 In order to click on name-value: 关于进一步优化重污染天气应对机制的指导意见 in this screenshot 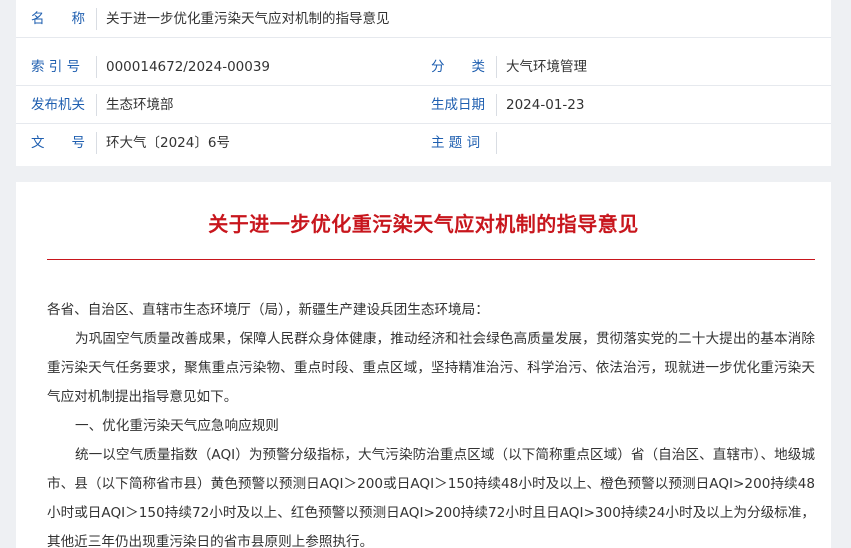, I will do `click(248, 19)`.